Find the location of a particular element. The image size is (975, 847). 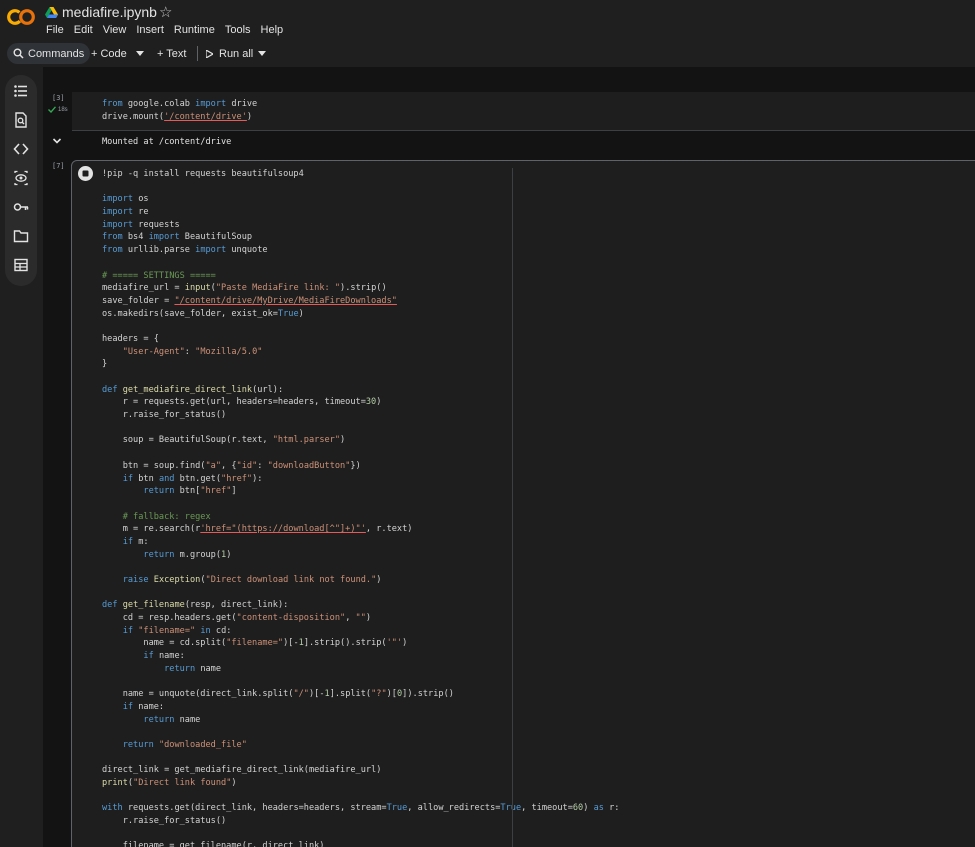

run-all-button: Run all is located at coordinates (229, 53).